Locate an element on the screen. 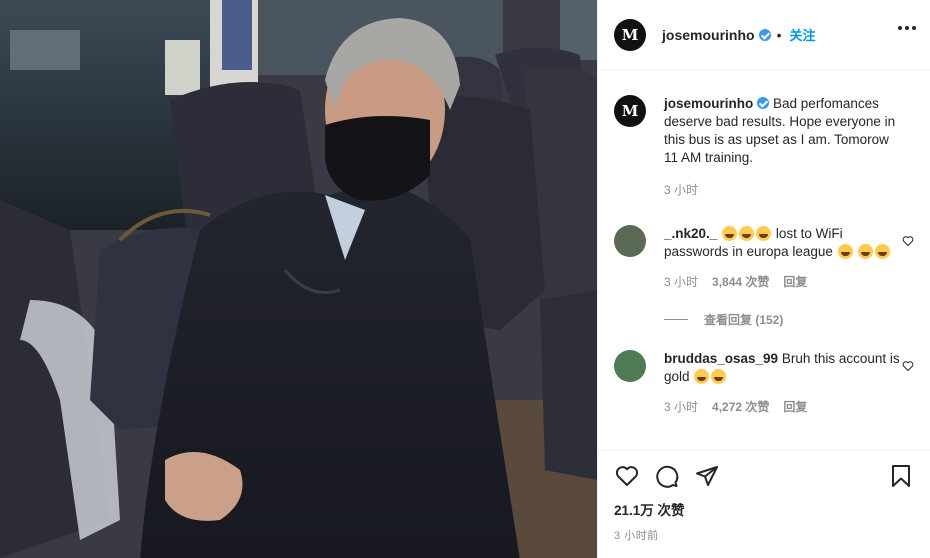 Image resolution: width=930 pixels, height=558 pixels. share-icon is located at coordinates (707, 476).